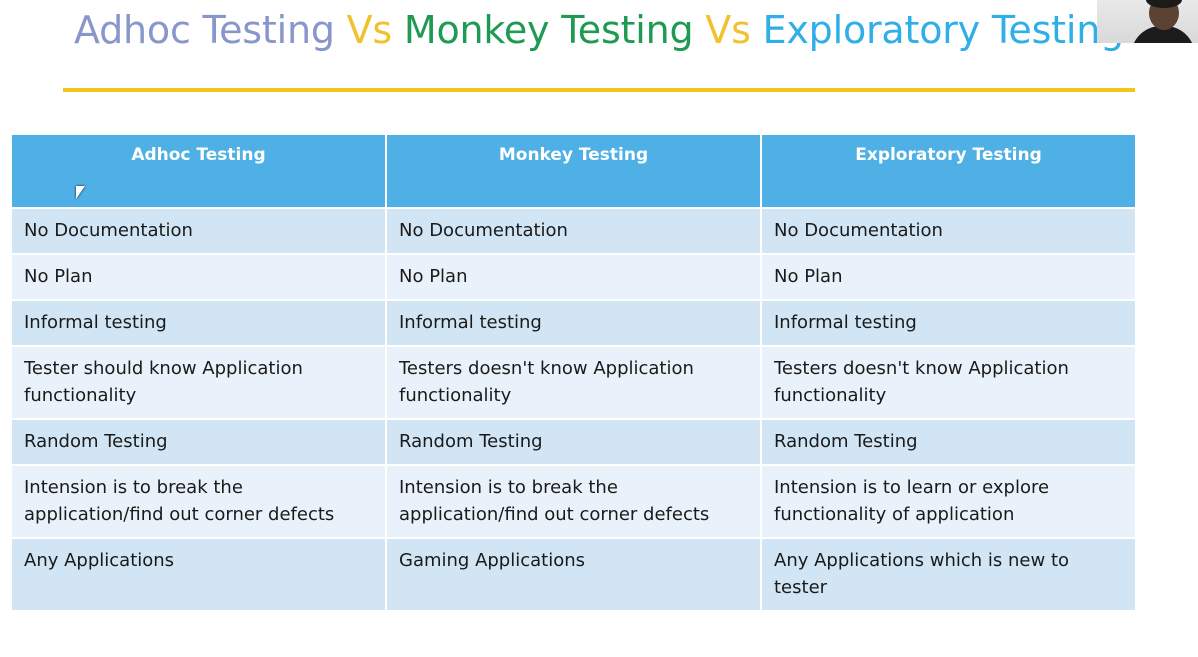 The width and height of the screenshot is (1198, 657). Describe the element at coordinates (948, 574) in the screenshot. I see `table-cell: Any Applications which is new to tester` at that location.